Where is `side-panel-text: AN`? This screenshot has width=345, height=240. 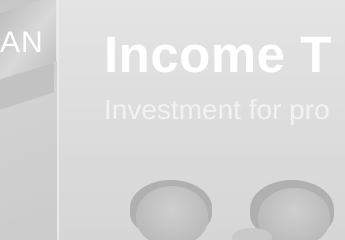 side-panel-text: AN is located at coordinates (22, 42).